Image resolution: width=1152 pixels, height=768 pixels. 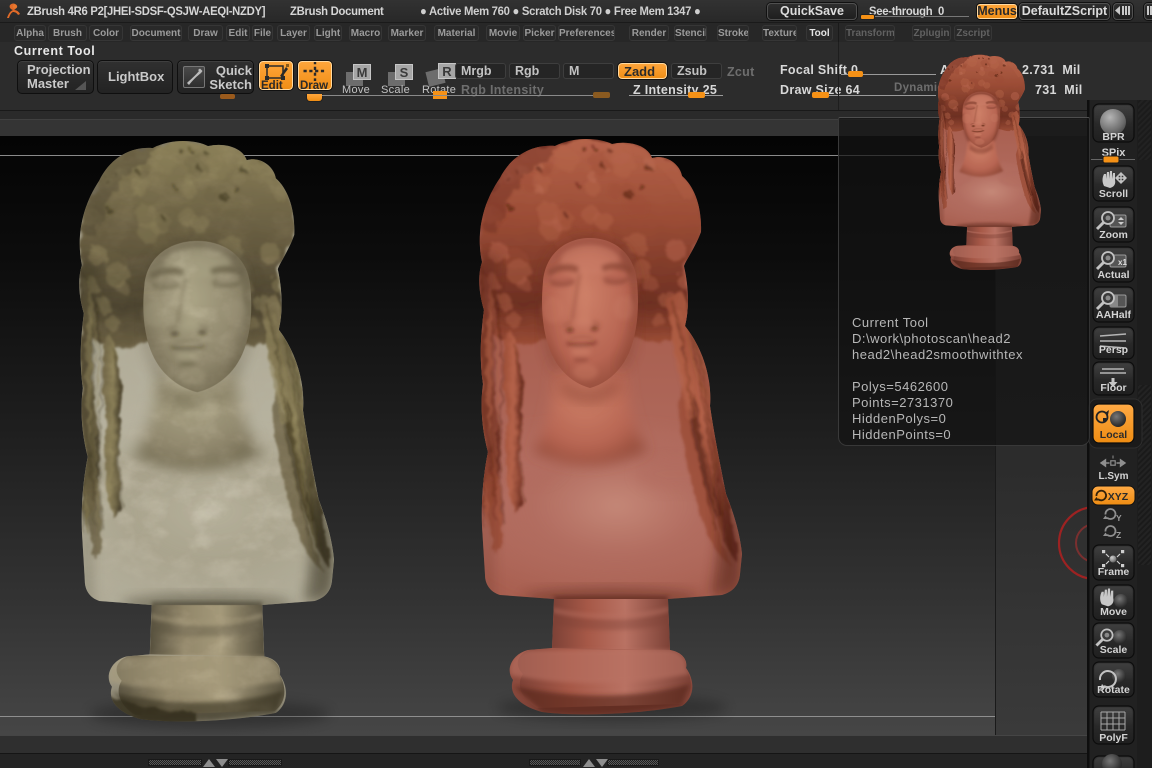 What do you see at coordinates (1113, 194) in the screenshot?
I see `svg-text: Scroll` at bounding box center [1113, 194].